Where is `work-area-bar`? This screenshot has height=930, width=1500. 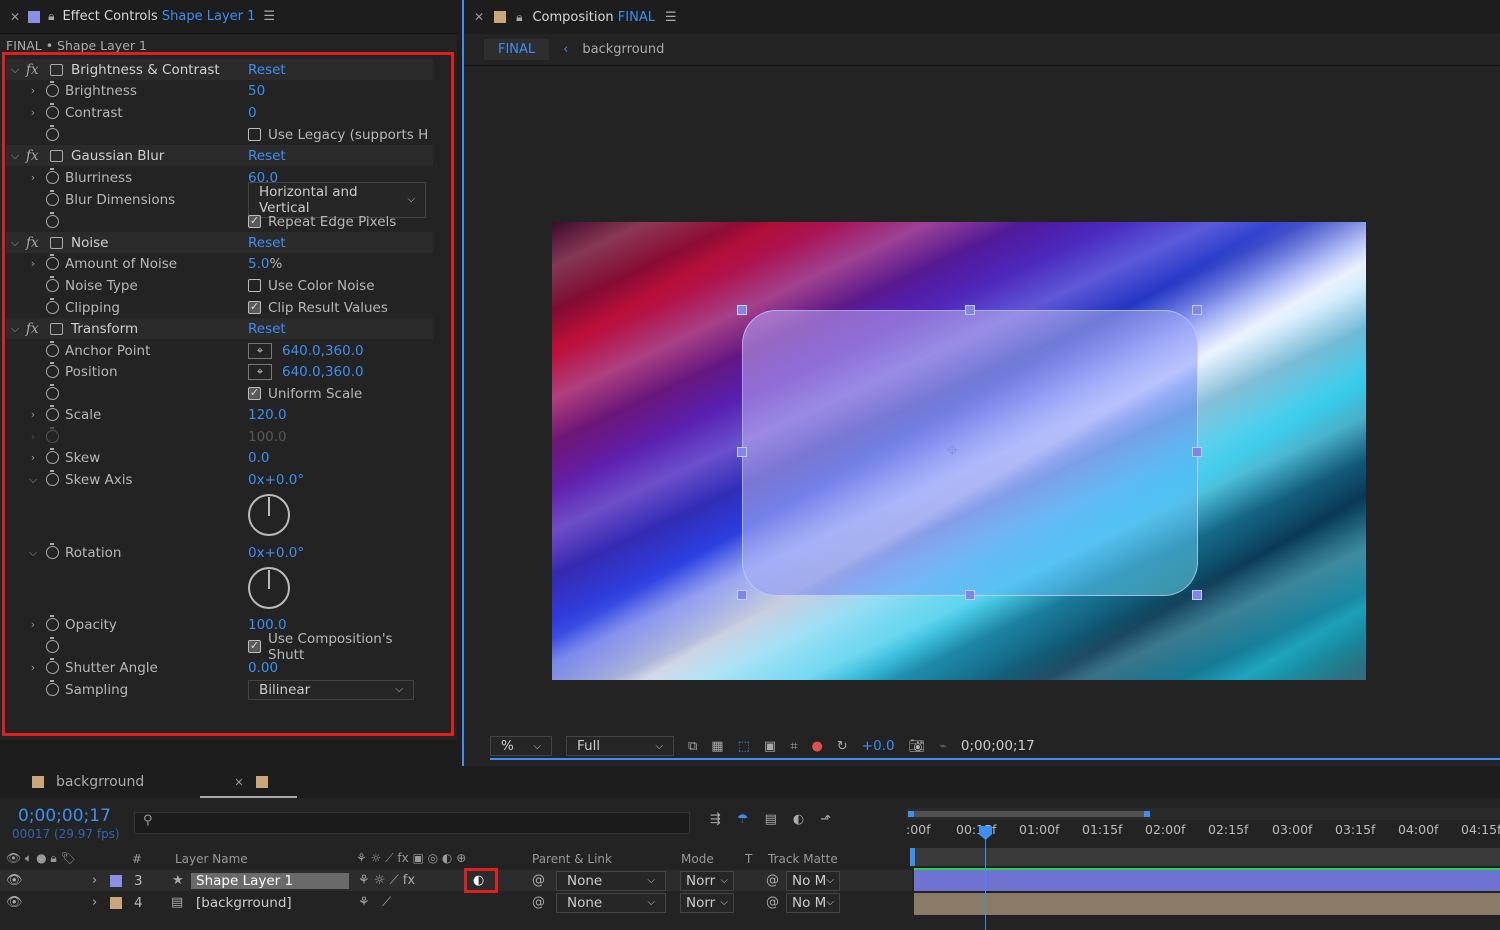 work-area-bar is located at coordinates (1205, 857).